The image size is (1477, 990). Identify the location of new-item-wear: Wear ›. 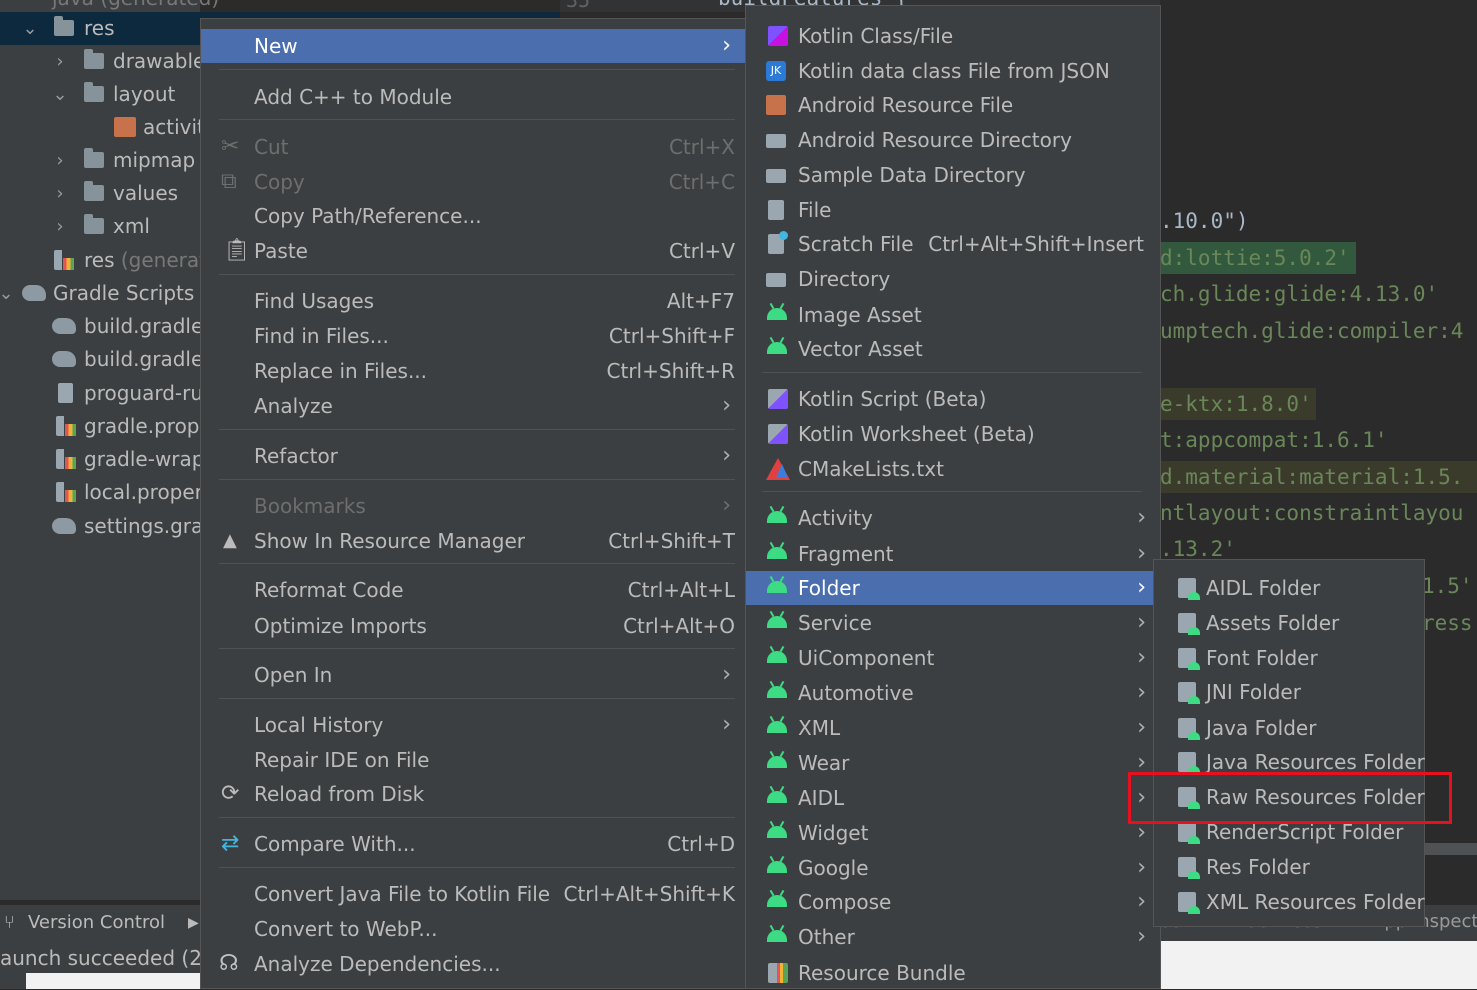
(953, 763).